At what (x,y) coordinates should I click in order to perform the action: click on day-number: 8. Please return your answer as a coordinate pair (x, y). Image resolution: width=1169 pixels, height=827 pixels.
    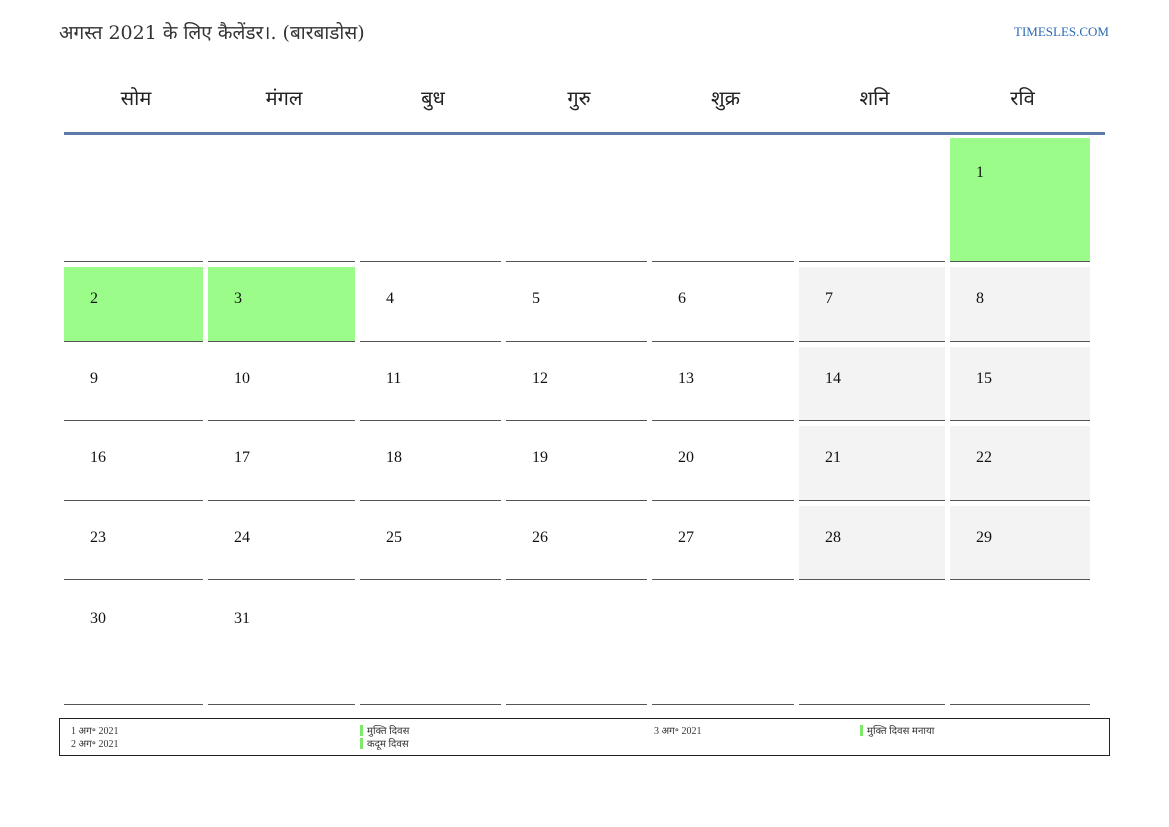
    Looking at the image, I should click on (980, 298).